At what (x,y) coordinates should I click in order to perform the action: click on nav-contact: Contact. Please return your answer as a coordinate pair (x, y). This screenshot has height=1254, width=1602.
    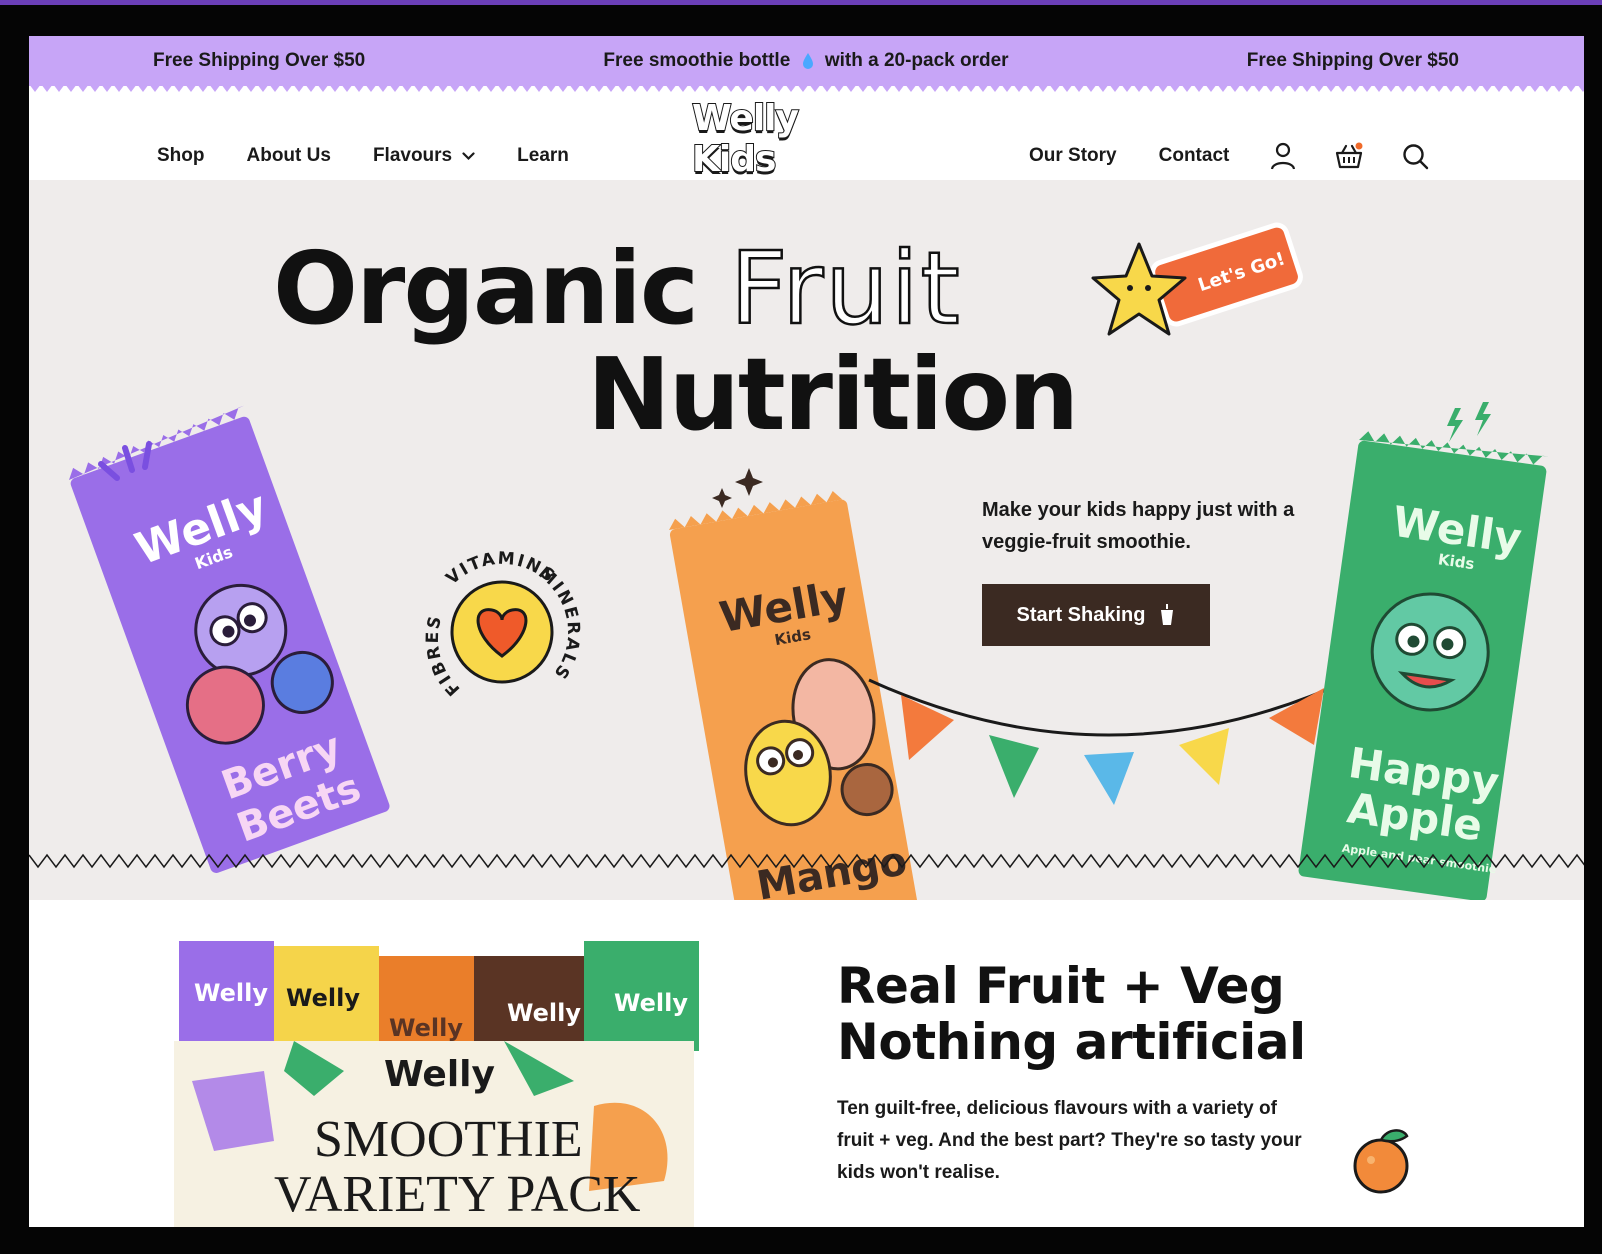
    Looking at the image, I should click on (1194, 156).